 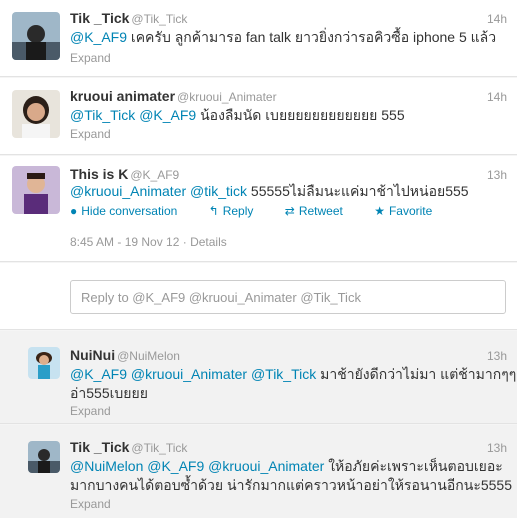 What do you see at coordinates (238, 211) in the screenshot?
I see `reply-button: ↰ Reply` at bounding box center [238, 211].